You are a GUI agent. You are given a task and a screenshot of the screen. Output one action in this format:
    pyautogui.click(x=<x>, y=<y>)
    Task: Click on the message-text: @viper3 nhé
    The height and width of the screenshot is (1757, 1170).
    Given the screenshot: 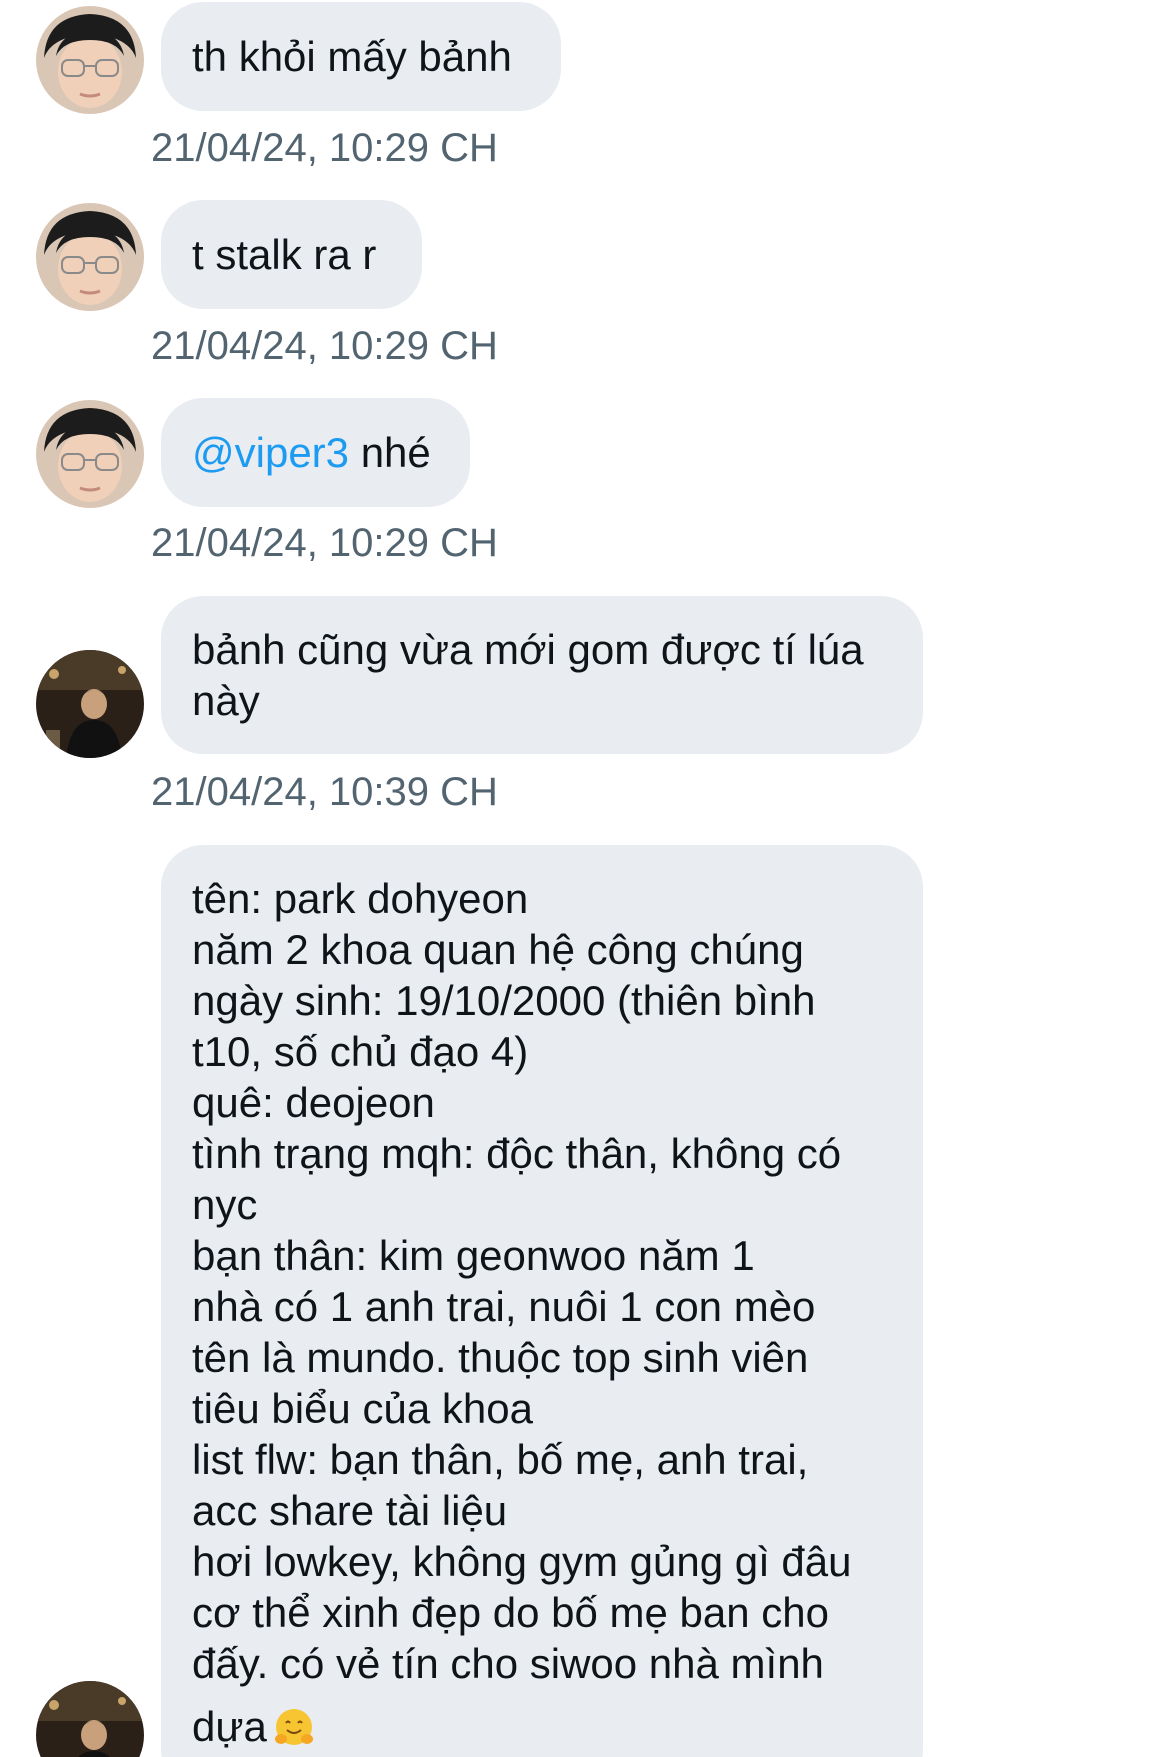 What is the action you would take?
    pyautogui.click(x=316, y=452)
    